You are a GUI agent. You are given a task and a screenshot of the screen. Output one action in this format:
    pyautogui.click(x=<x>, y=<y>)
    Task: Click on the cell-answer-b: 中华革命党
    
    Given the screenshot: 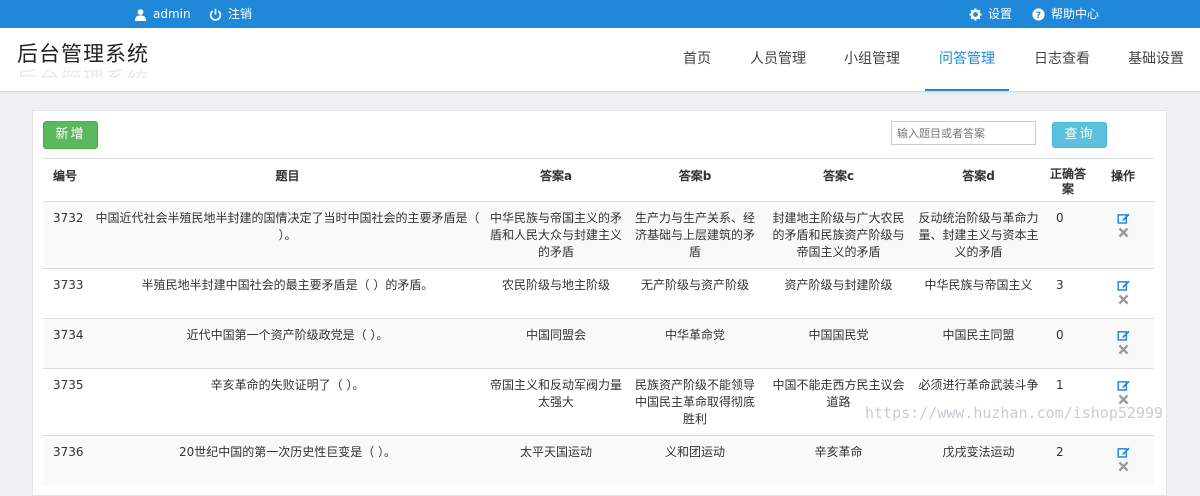 What is the action you would take?
    pyautogui.click(x=695, y=343)
    